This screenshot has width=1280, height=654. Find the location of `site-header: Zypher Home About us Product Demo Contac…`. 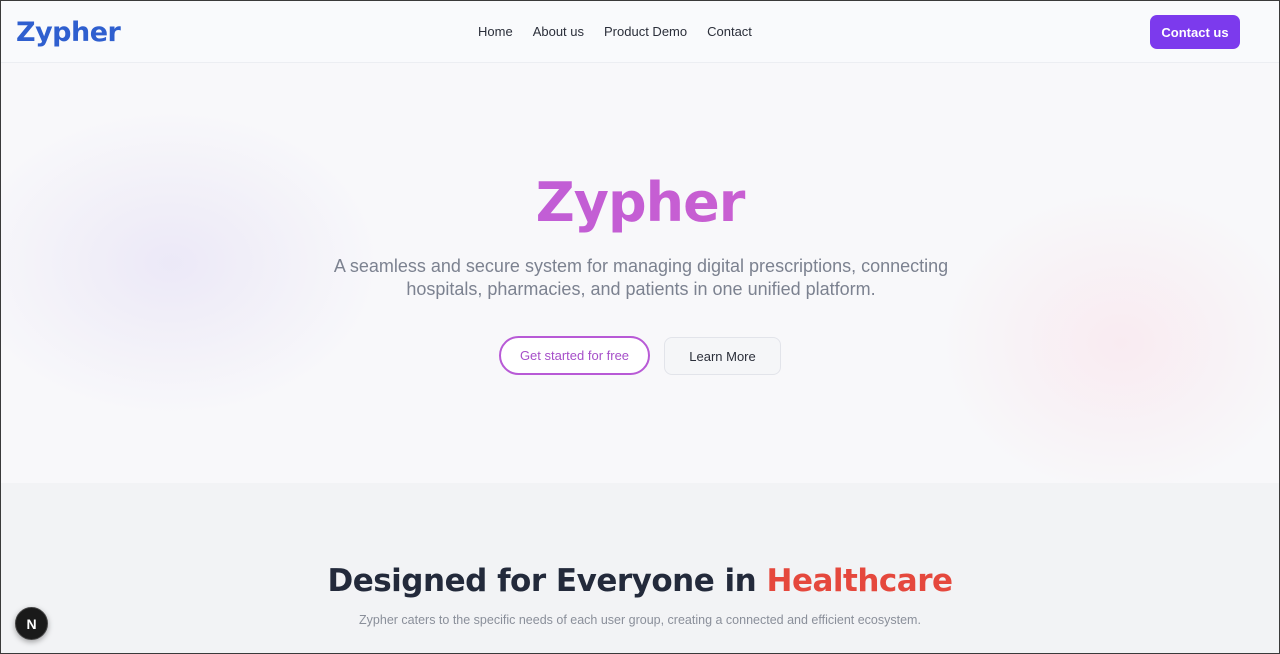

site-header: Zypher Home About us Product Demo Contac… is located at coordinates (640, 32).